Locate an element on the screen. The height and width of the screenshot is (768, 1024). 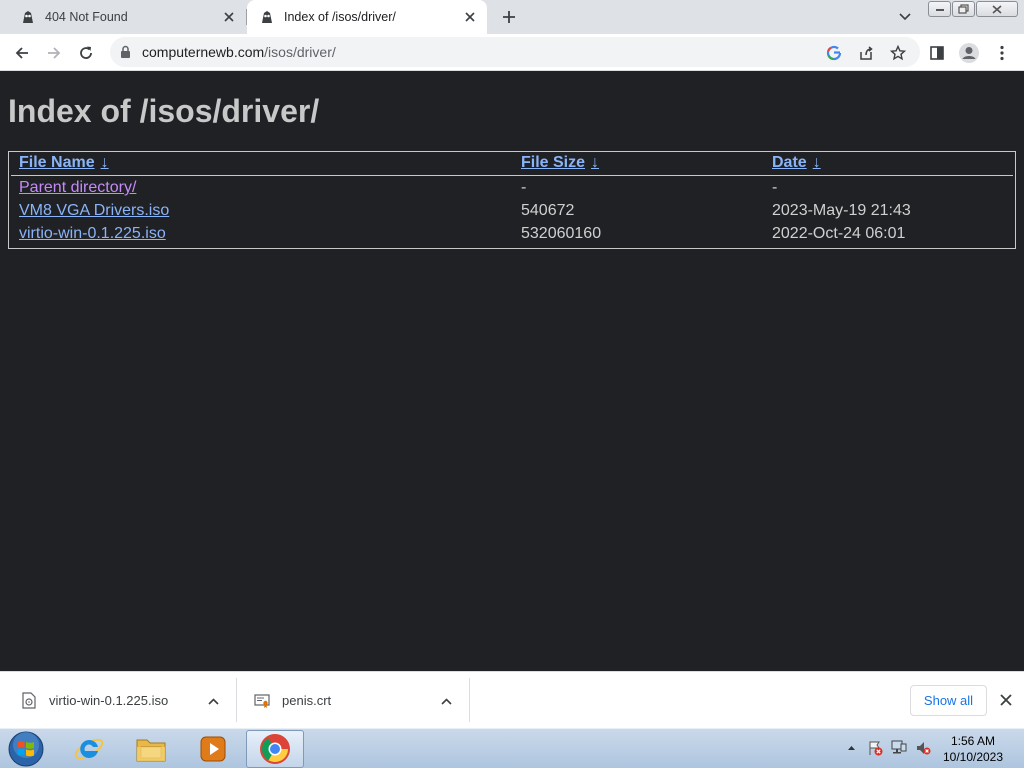
avatar-icon is located at coordinates (969, 53).